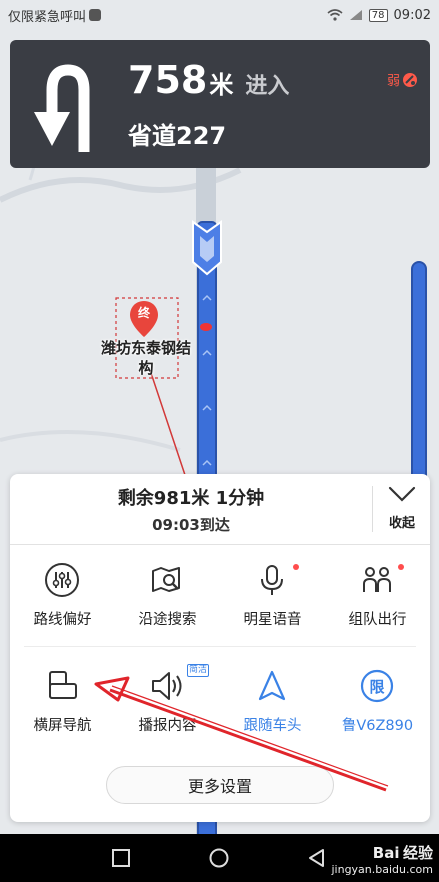  What do you see at coordinates (267, 86) in the screenshot?
I see `maneuver-action: 进入` at bounding box center [267, 86].